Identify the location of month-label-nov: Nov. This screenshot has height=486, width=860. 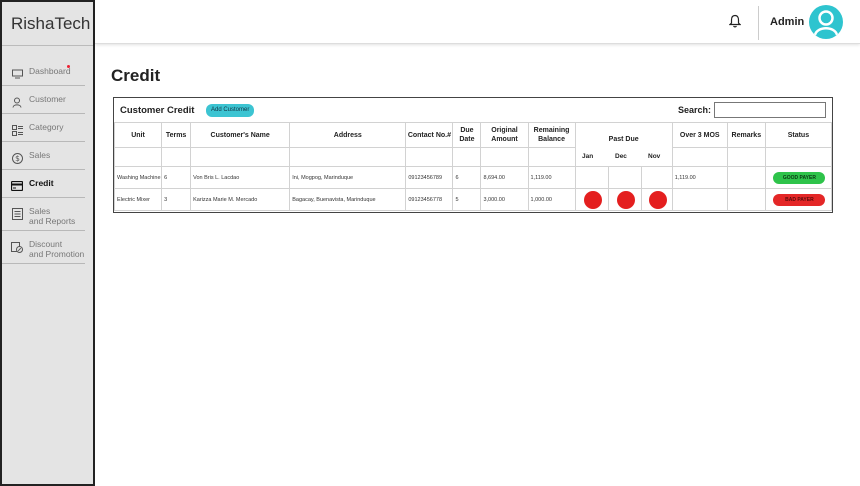
(654, 156).